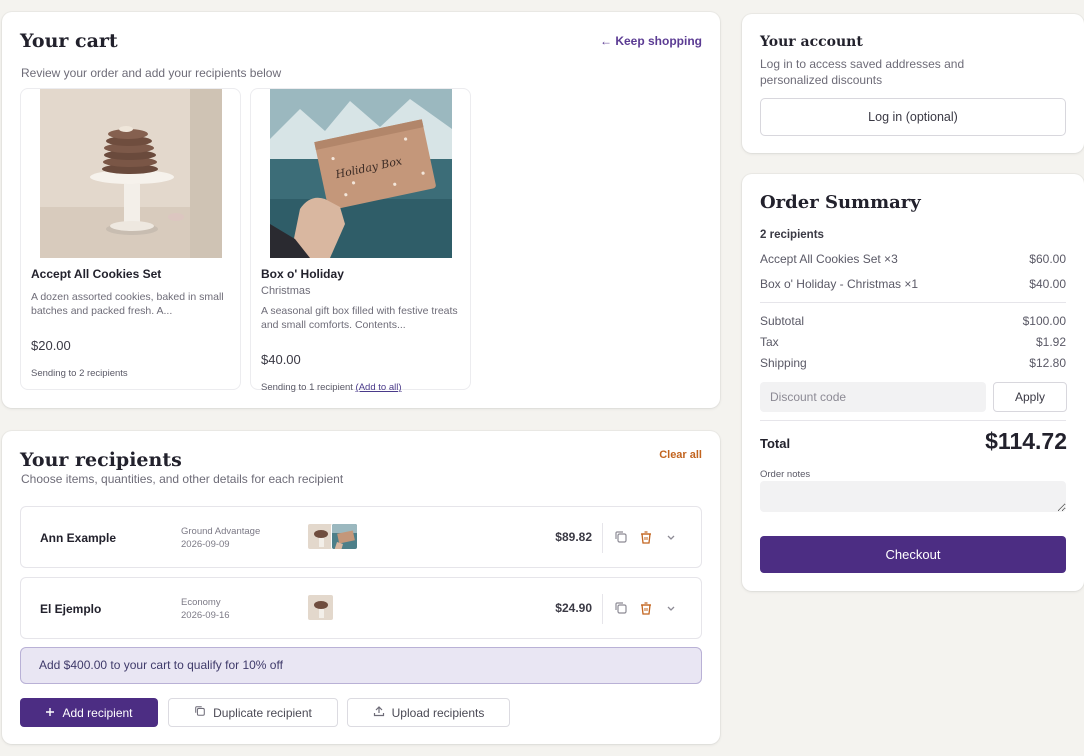 This screenshot has width=1084, height=756. I want to click on recipient-price: $89.82, so click(573, 537).